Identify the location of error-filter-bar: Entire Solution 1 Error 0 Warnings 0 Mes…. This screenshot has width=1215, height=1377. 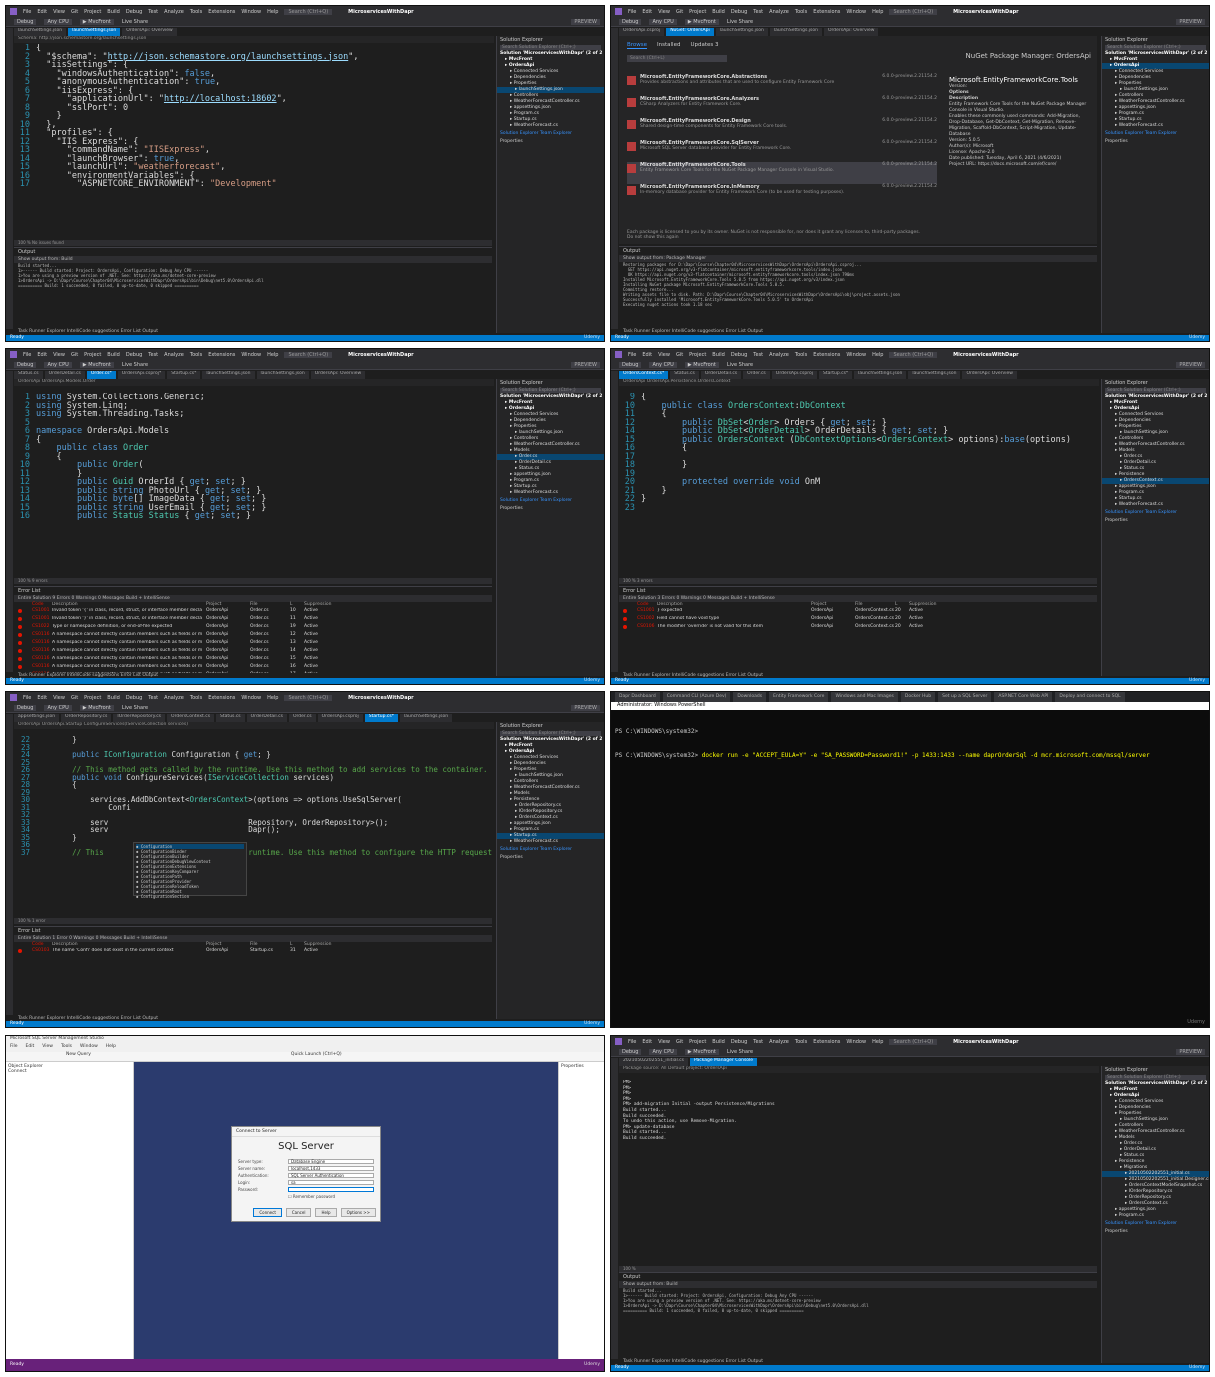
(253, 938).